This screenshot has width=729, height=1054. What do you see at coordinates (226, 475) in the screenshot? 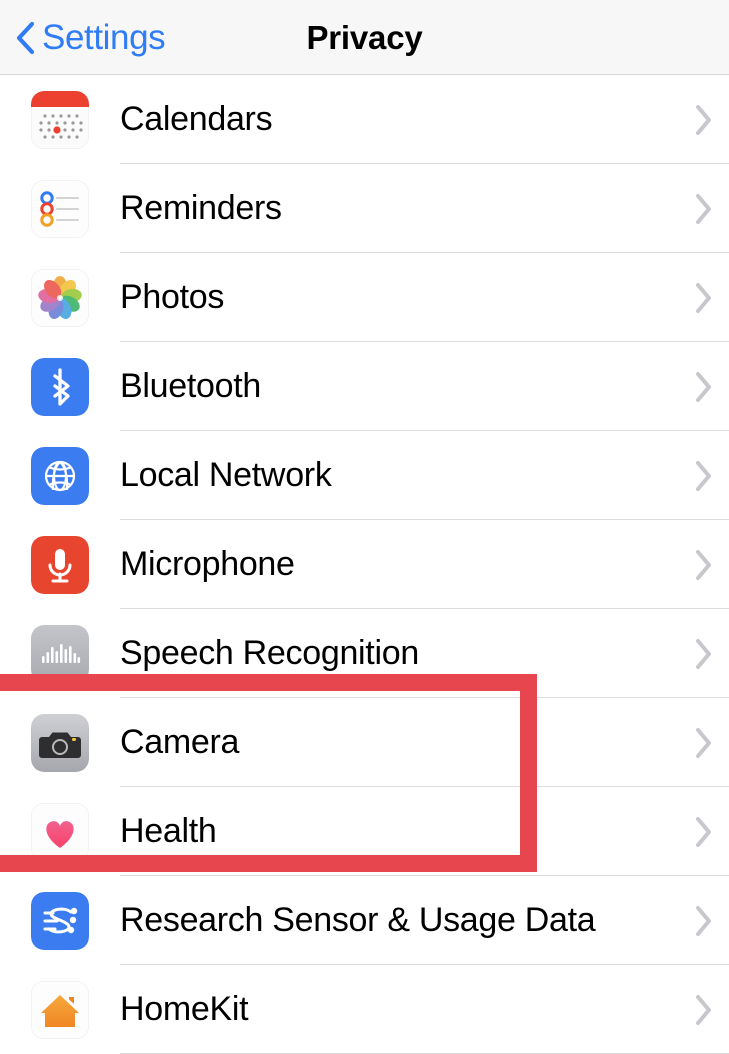
I see `list-item-label: Local Network` at bounding box center [226, 475].